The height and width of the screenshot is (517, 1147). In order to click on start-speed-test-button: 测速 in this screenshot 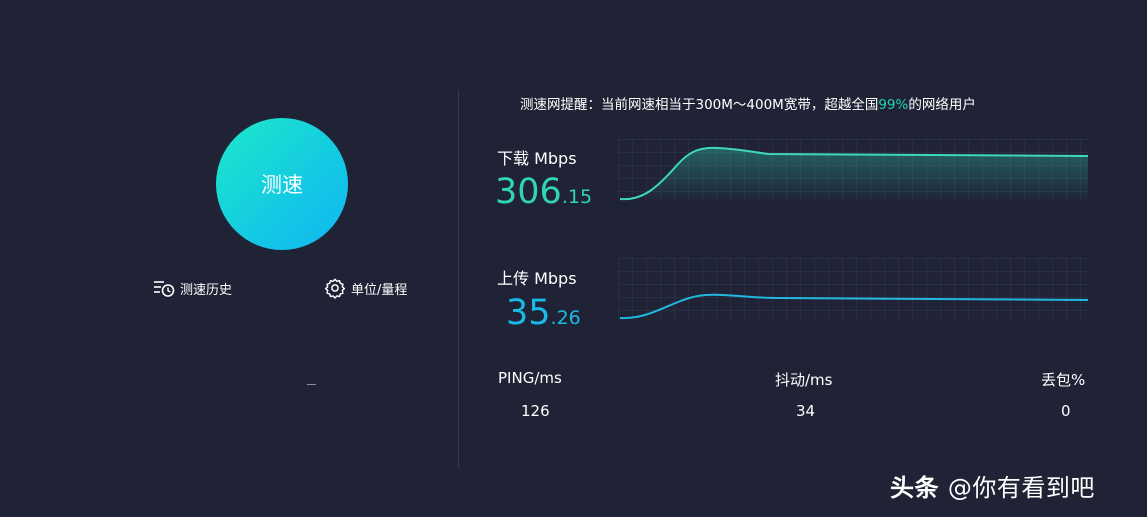, I will do `click(282, 184)`.